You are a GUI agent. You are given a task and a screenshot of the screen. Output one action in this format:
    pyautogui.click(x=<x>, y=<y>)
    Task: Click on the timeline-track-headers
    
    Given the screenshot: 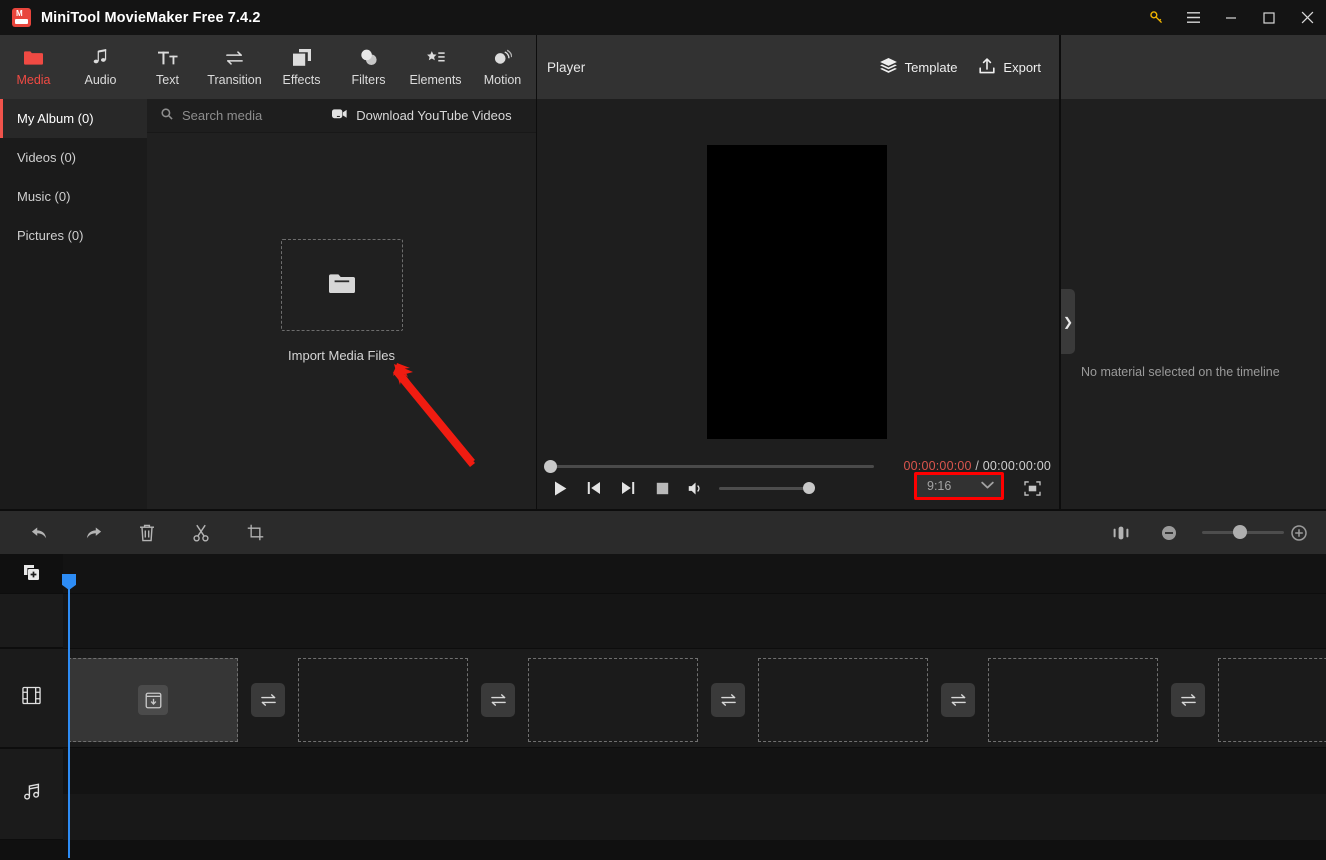 What is the action you would take?
    pyautogui.click(x=31, y=707)
    